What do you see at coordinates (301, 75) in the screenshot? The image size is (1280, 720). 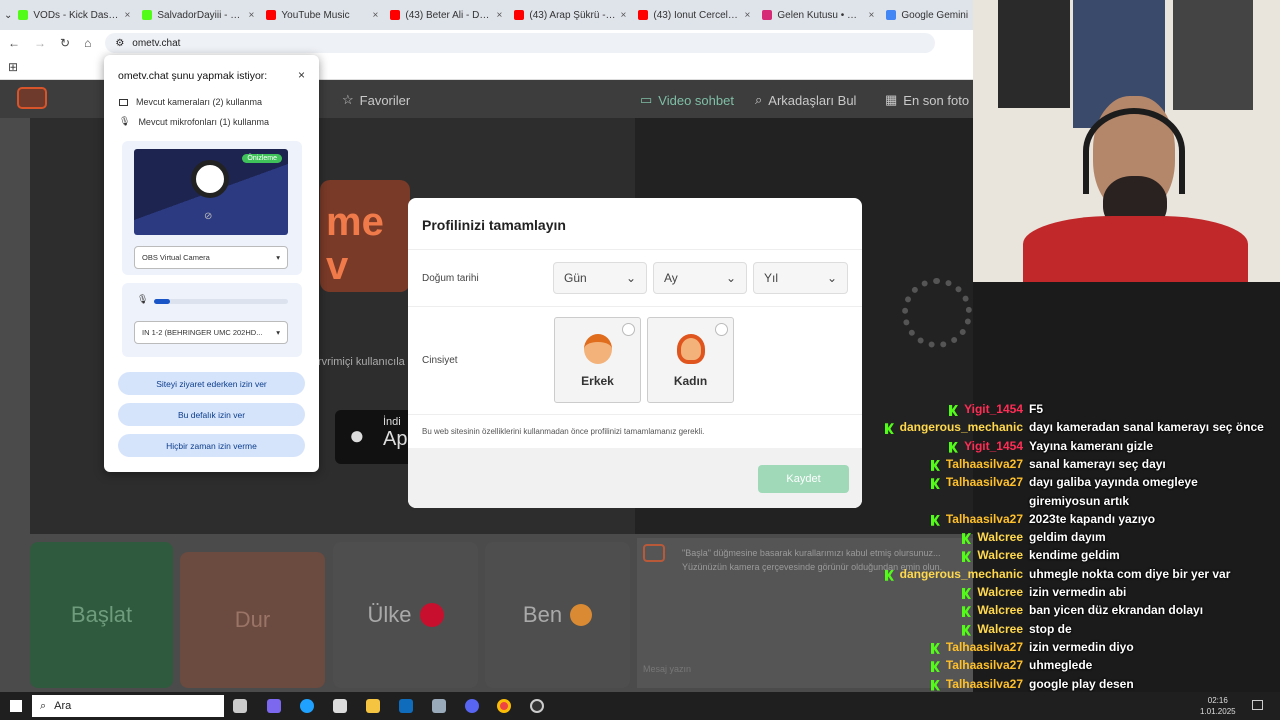 I see `close-icon: ×` at bounding box center [301, 75].